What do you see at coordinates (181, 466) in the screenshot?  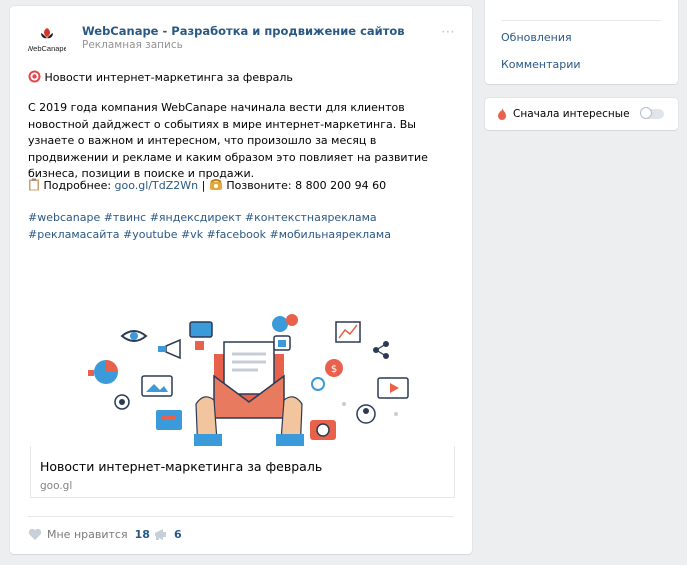 I see `link-preview-title: Новости интернет-маркетинга за февраль` at bounding box center [181, 466].